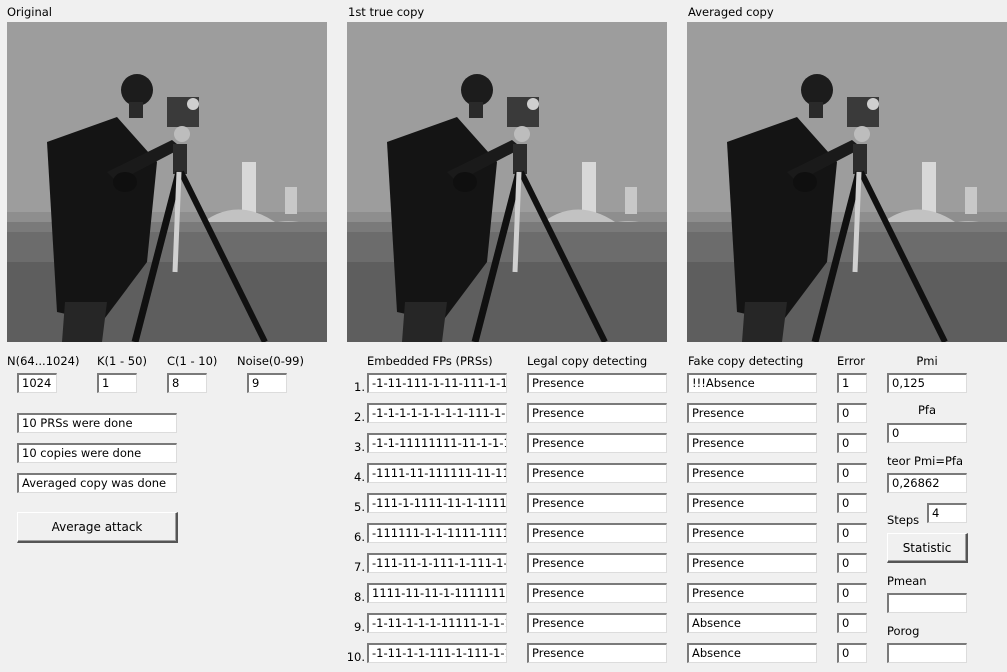  I want to click on fake-copy-header: Fake copy detecting, so click(746, 361).